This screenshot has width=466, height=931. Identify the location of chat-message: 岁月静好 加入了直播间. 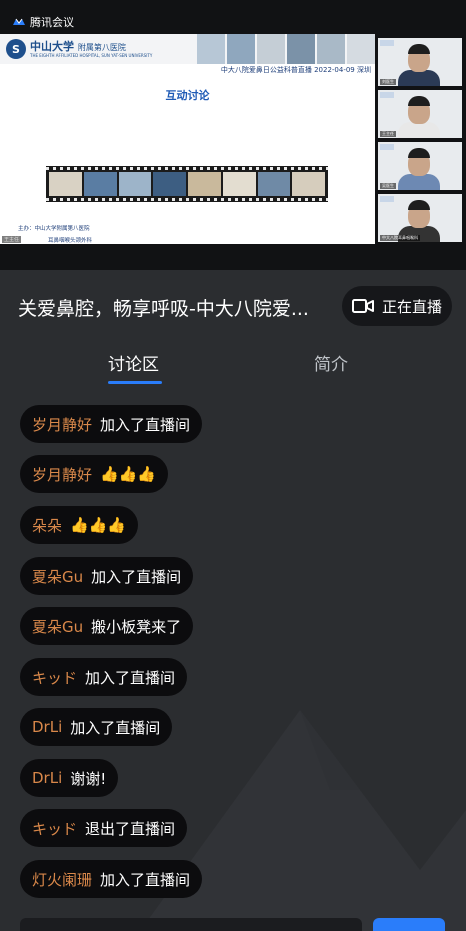
(111, 424).